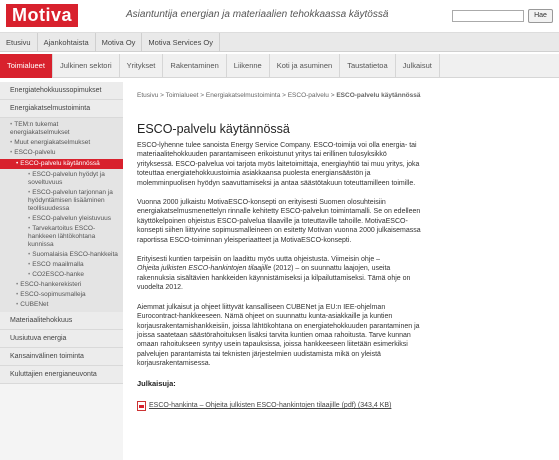 The width and height of the screenshot is (559, 460). Describe the element at coordinates (40, 128) in the screenshot. I see `sidebar-item-label: TEM:n tukemat energiakatselmukset` at that location.